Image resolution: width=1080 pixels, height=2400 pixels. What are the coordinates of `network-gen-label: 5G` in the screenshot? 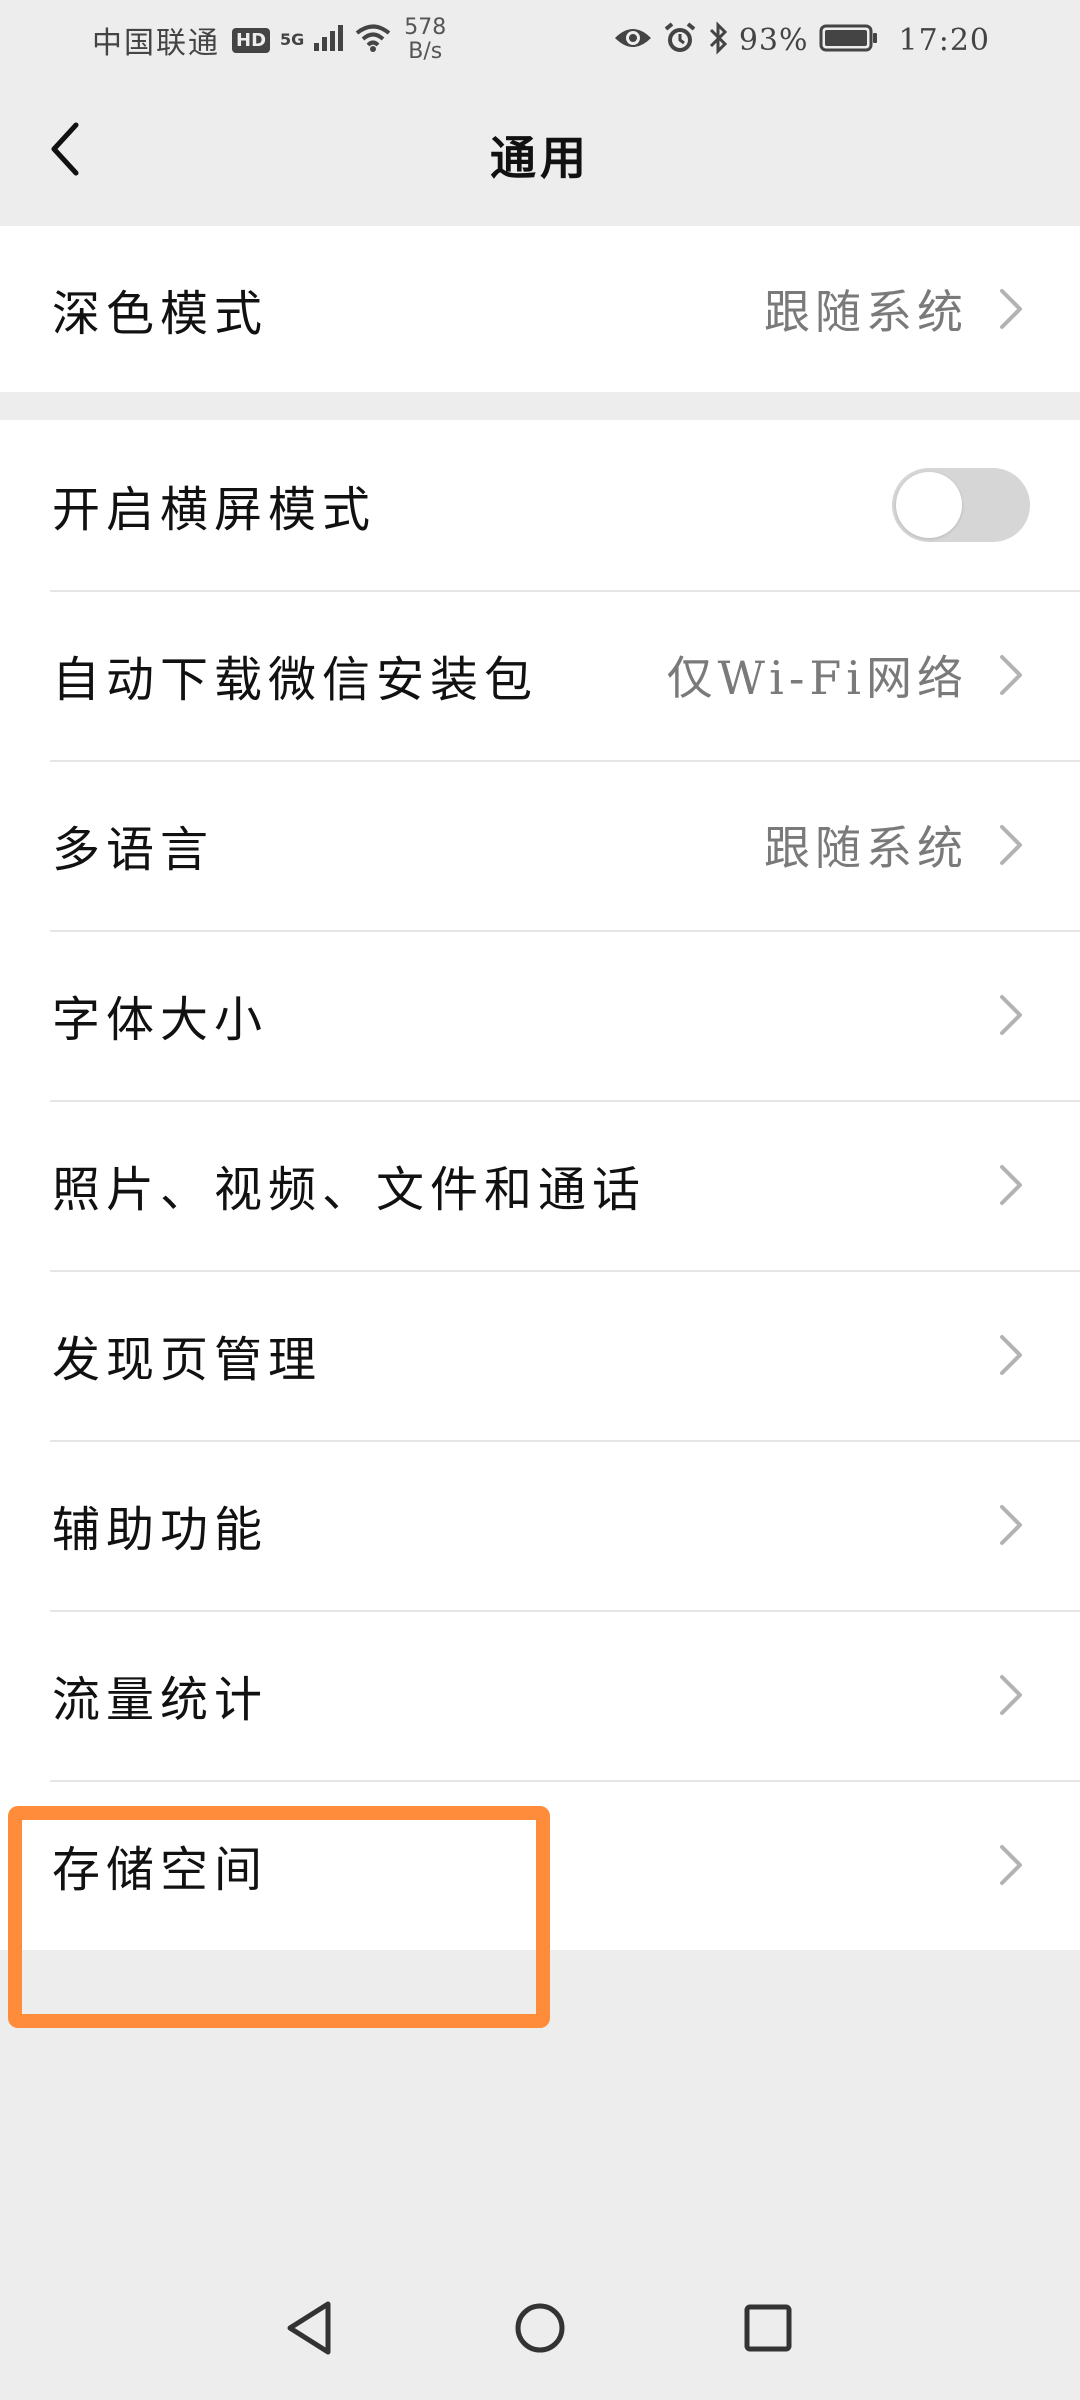 It's located at (292, 39).